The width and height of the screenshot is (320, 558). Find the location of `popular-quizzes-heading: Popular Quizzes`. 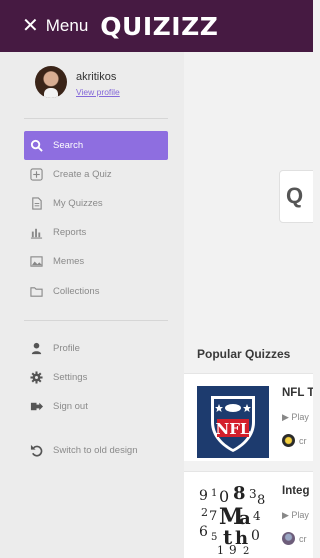

popular-quizzes-heading: Popular Quizzes is located at coordinates (244, 354).